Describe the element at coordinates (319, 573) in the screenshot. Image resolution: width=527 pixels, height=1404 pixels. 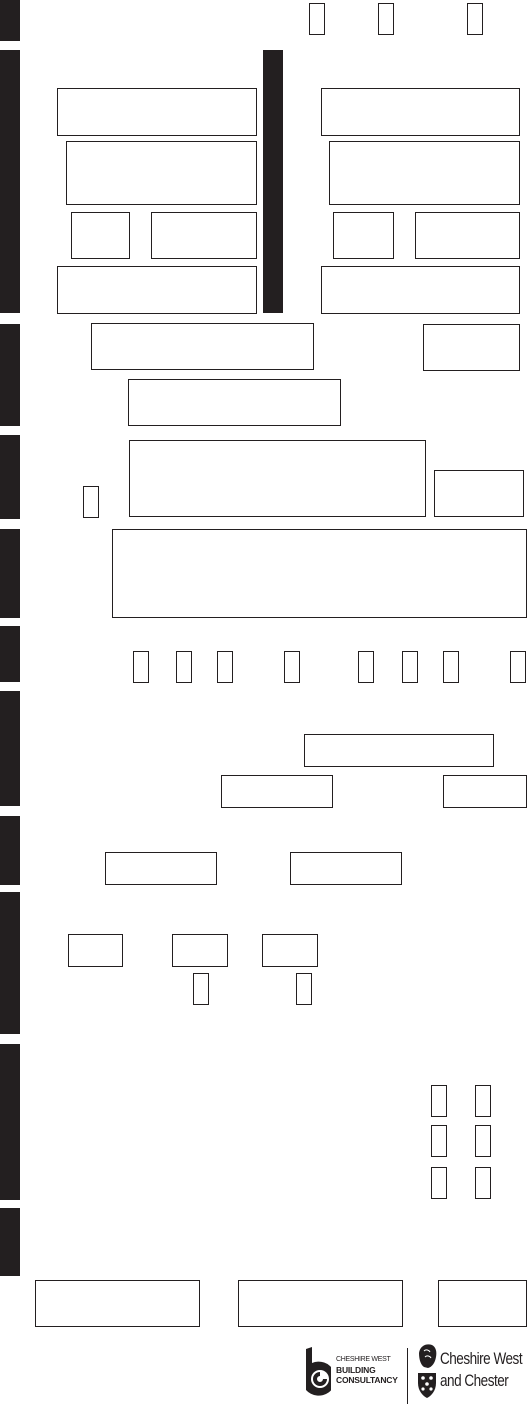
I see `section-5-textarea` at that location.